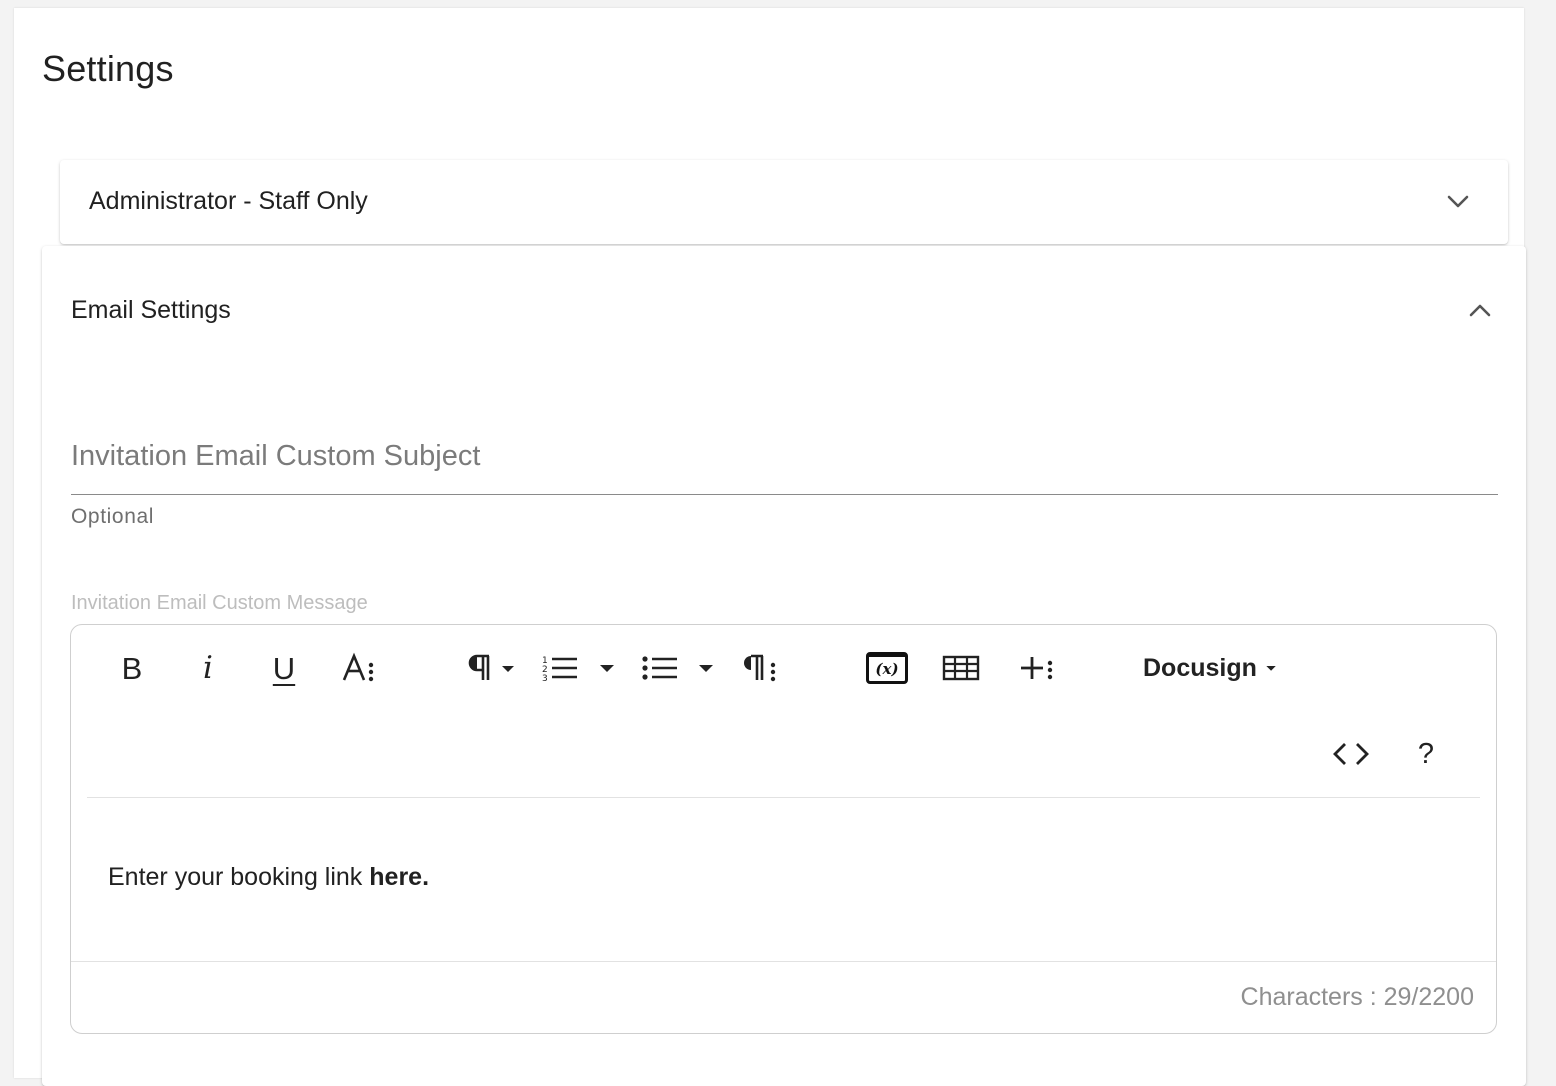 This screenshot has width=1556, height=1086. I want to click on insert-table-button, so click(961, 668).